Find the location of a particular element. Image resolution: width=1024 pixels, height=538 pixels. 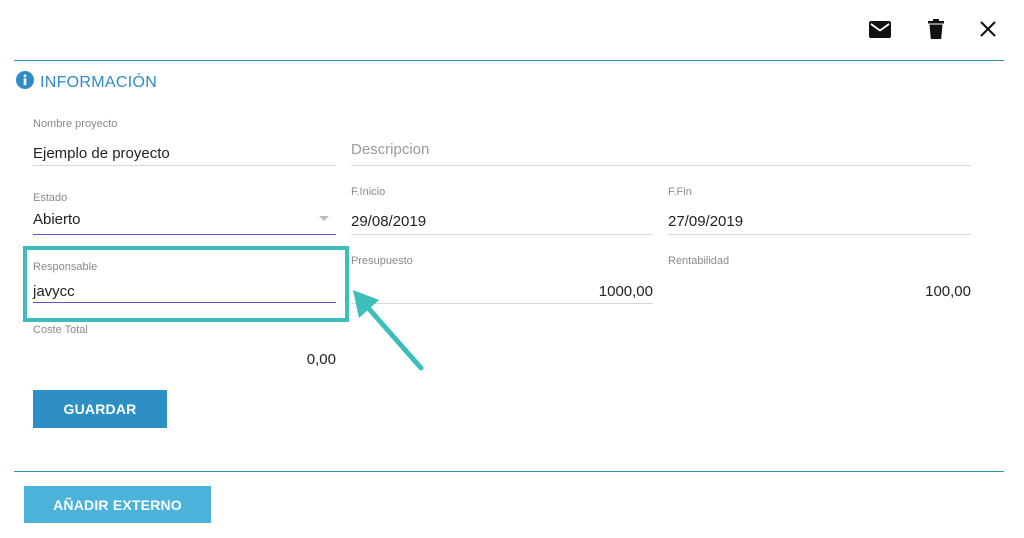

section-title: INFORMACIÓN is located at coordinates (99, 82).